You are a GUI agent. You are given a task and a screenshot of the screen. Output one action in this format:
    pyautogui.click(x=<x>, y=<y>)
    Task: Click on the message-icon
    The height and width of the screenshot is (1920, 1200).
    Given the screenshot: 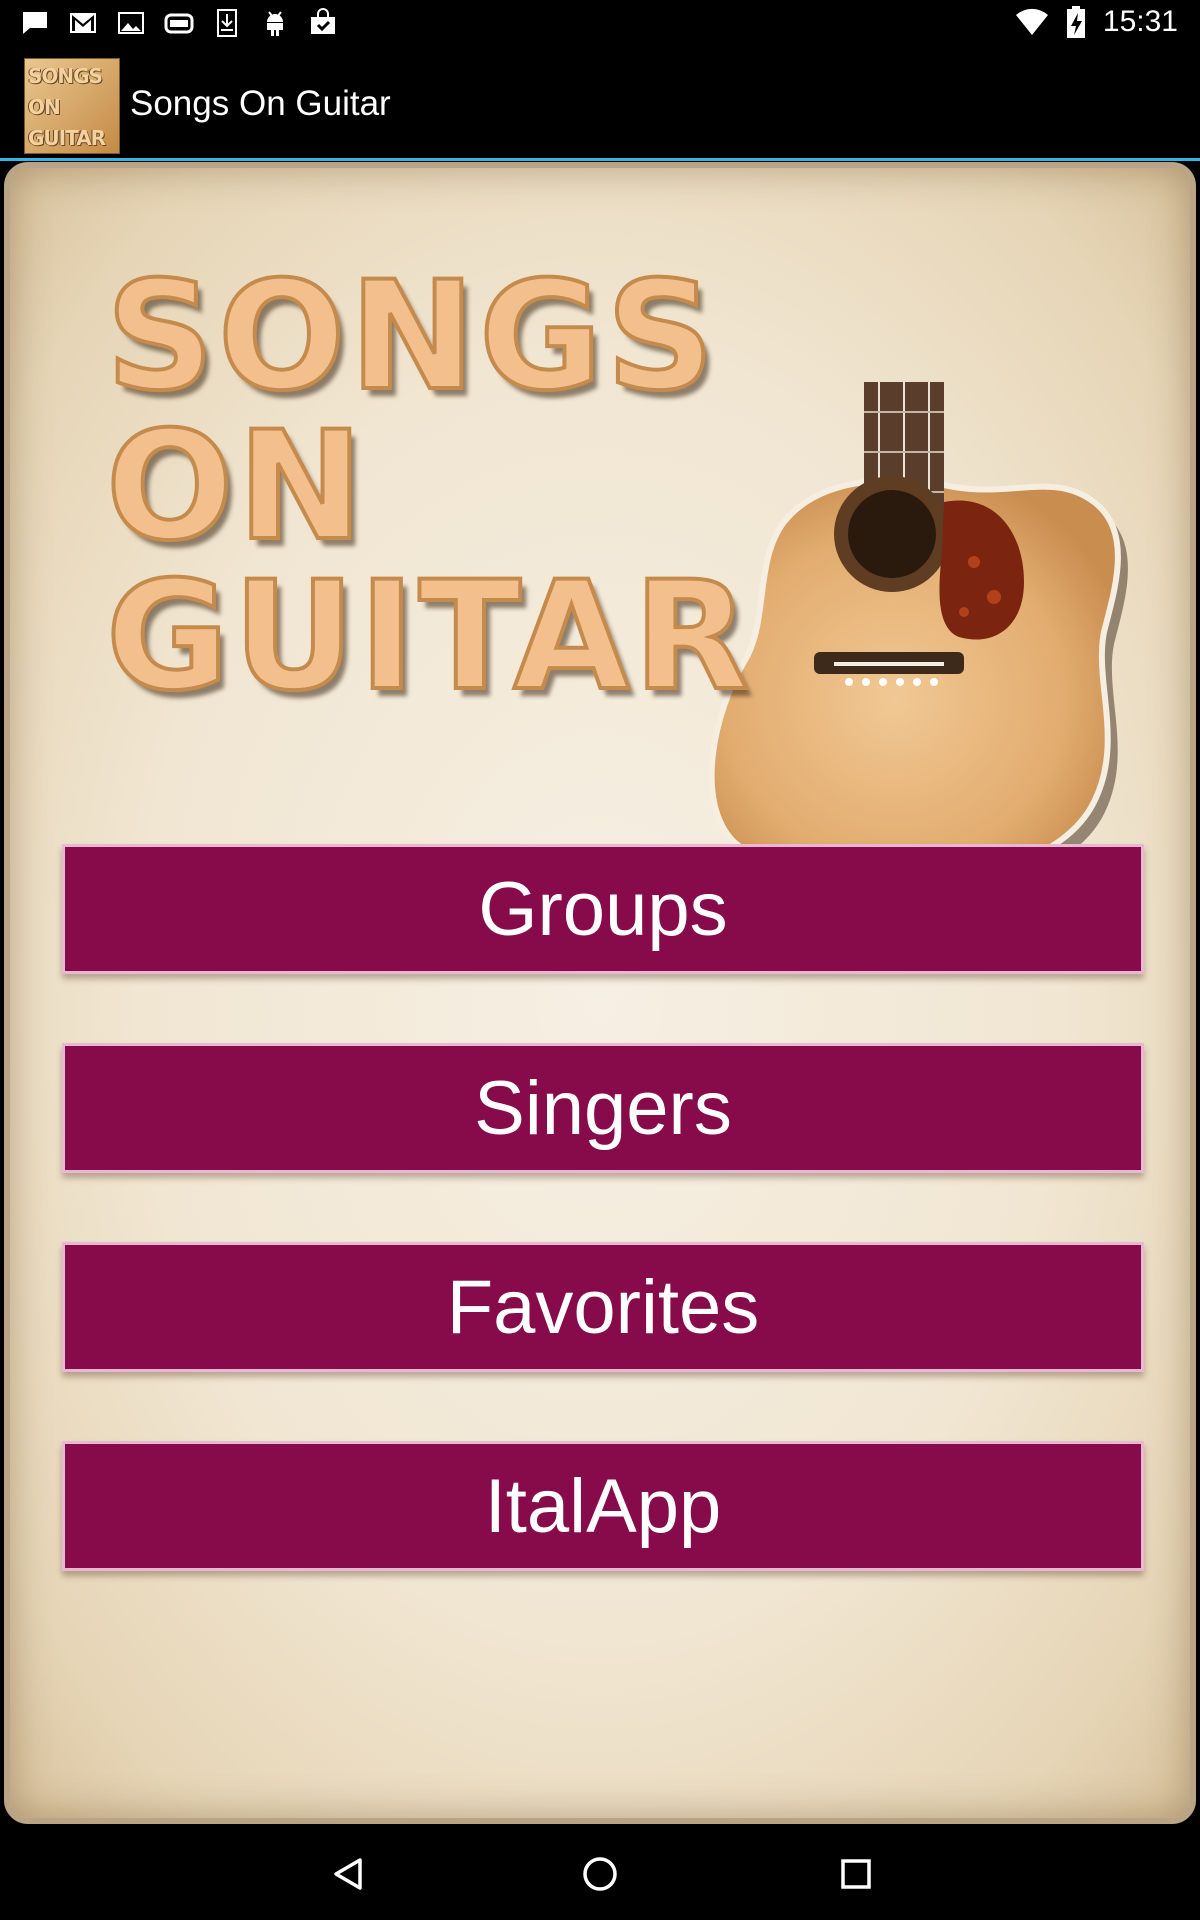 What is the action you would take?
    pyautogui.click(x=35, y=23)
    